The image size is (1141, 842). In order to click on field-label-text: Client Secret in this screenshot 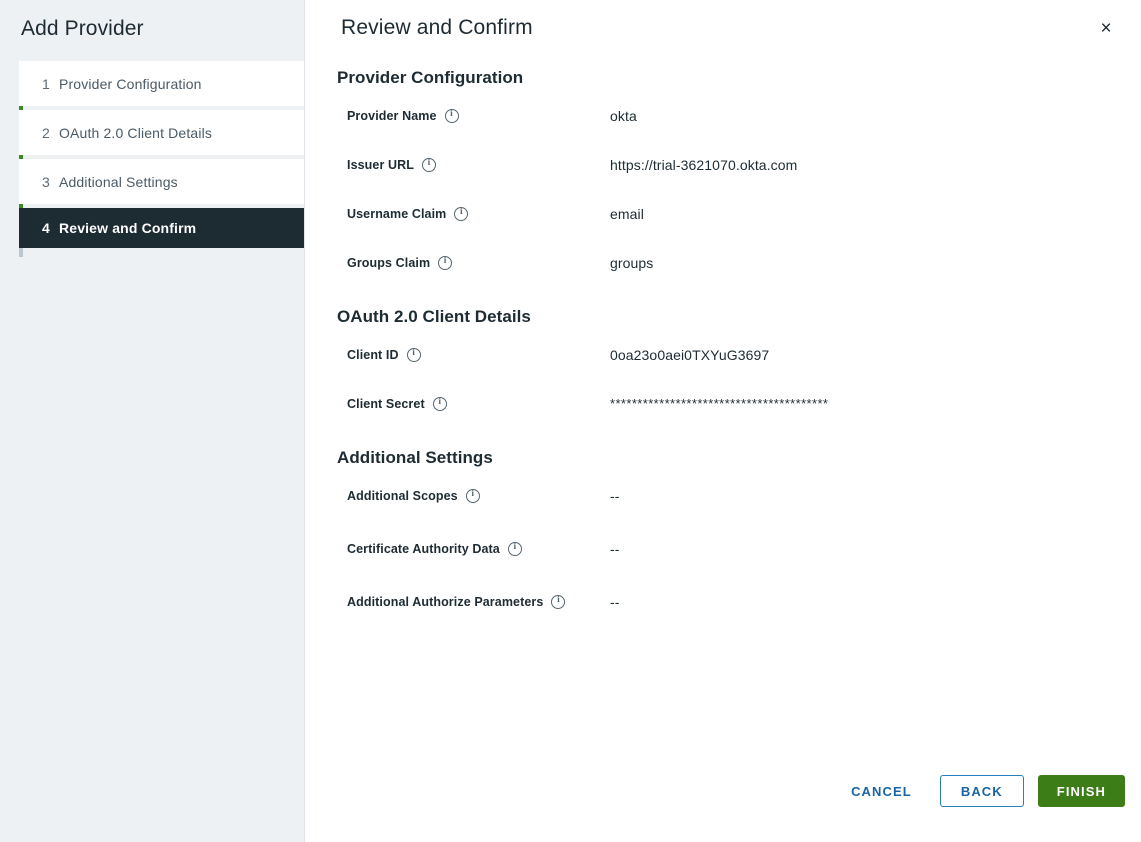, I will do `click(386, 403)`.